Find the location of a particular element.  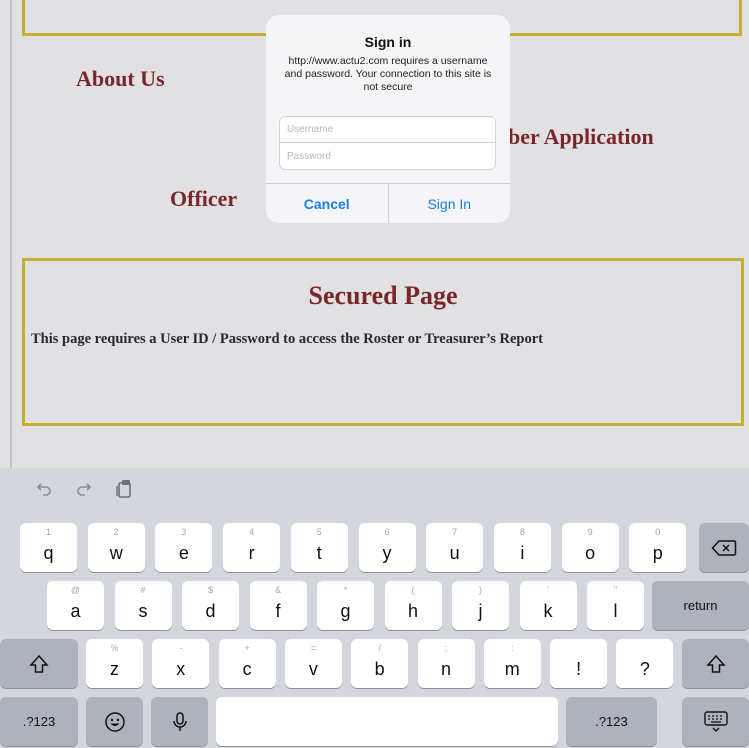

key-r3-8: ? is located at coordinates (645, 663).